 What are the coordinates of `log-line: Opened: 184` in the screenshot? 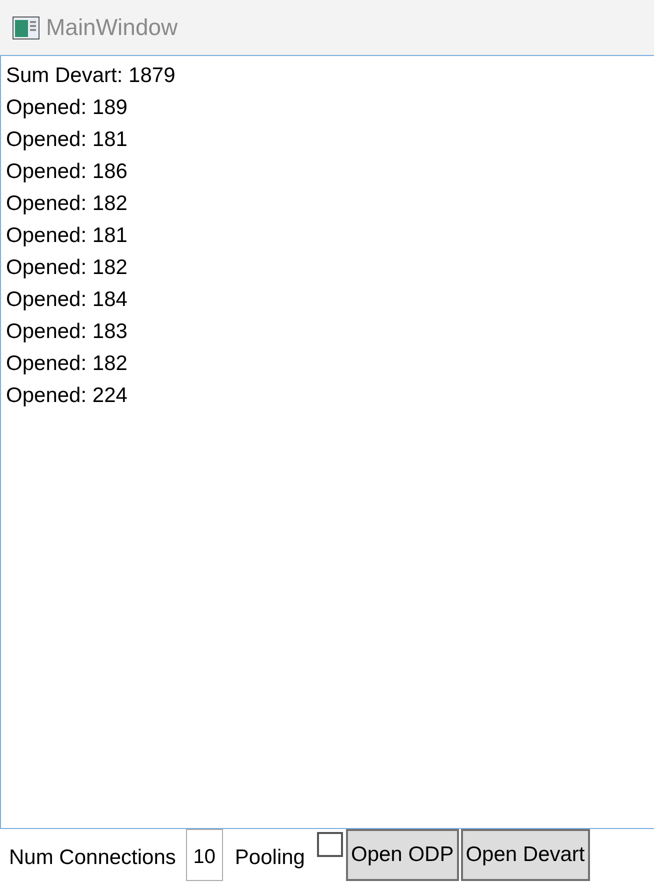 It's located at (67, 300).